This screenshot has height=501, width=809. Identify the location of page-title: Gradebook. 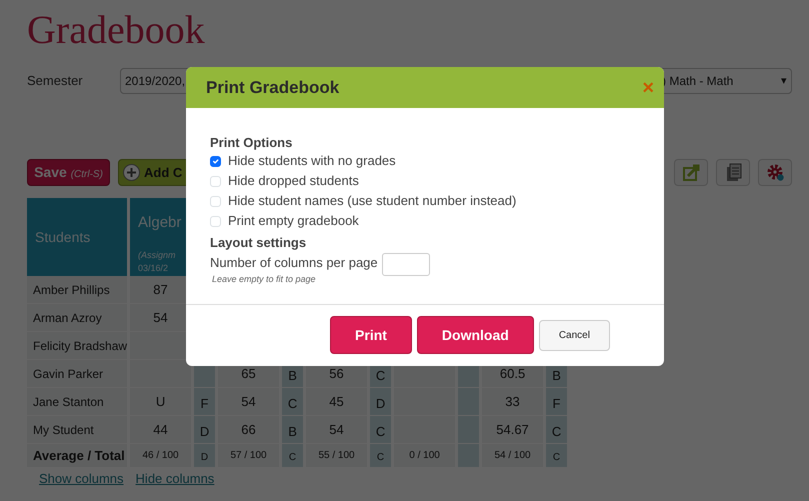
(116, 30).